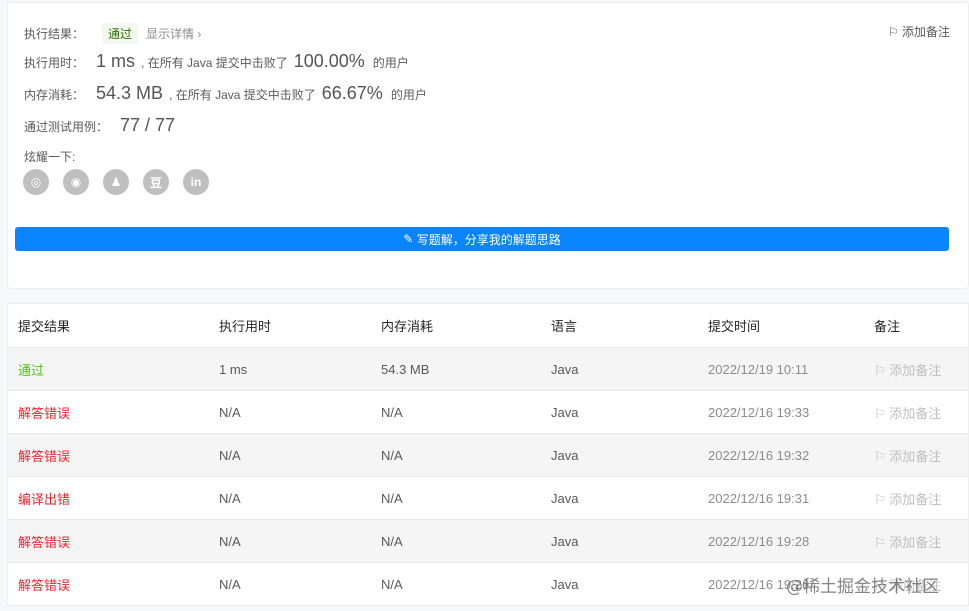 The image size is (969, 611). I want to click on table-header: 提交结果 执行用时 内存消耗 语言 提交时间 备注, so click(488, 325).